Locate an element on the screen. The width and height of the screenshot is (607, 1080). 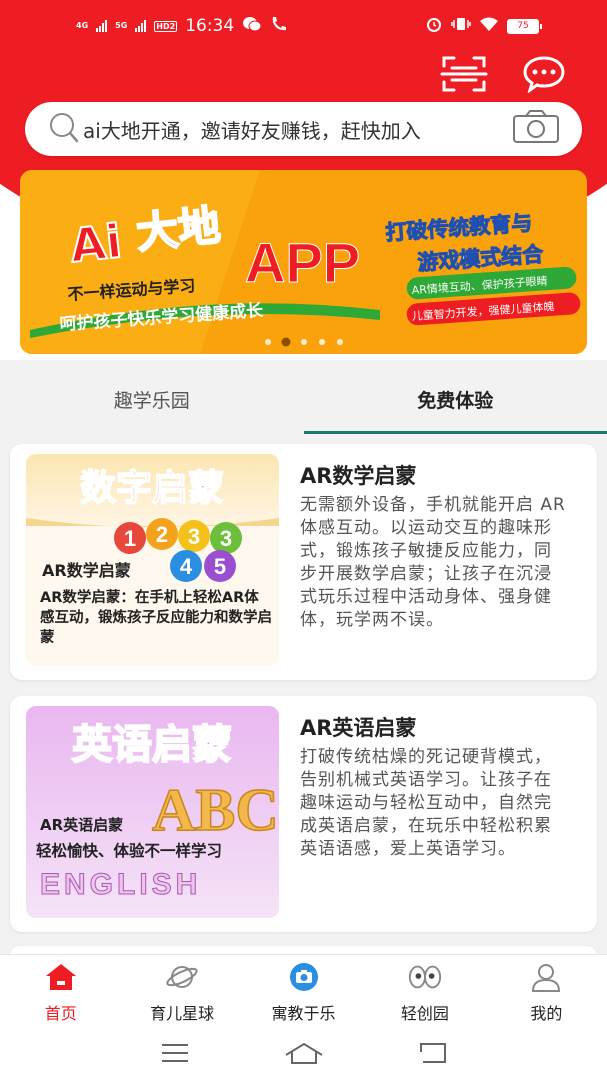
bottom-navigation: 首页 育儿星球 寓教于乐 轻创园 我的 is located at coordinates (303, 990).